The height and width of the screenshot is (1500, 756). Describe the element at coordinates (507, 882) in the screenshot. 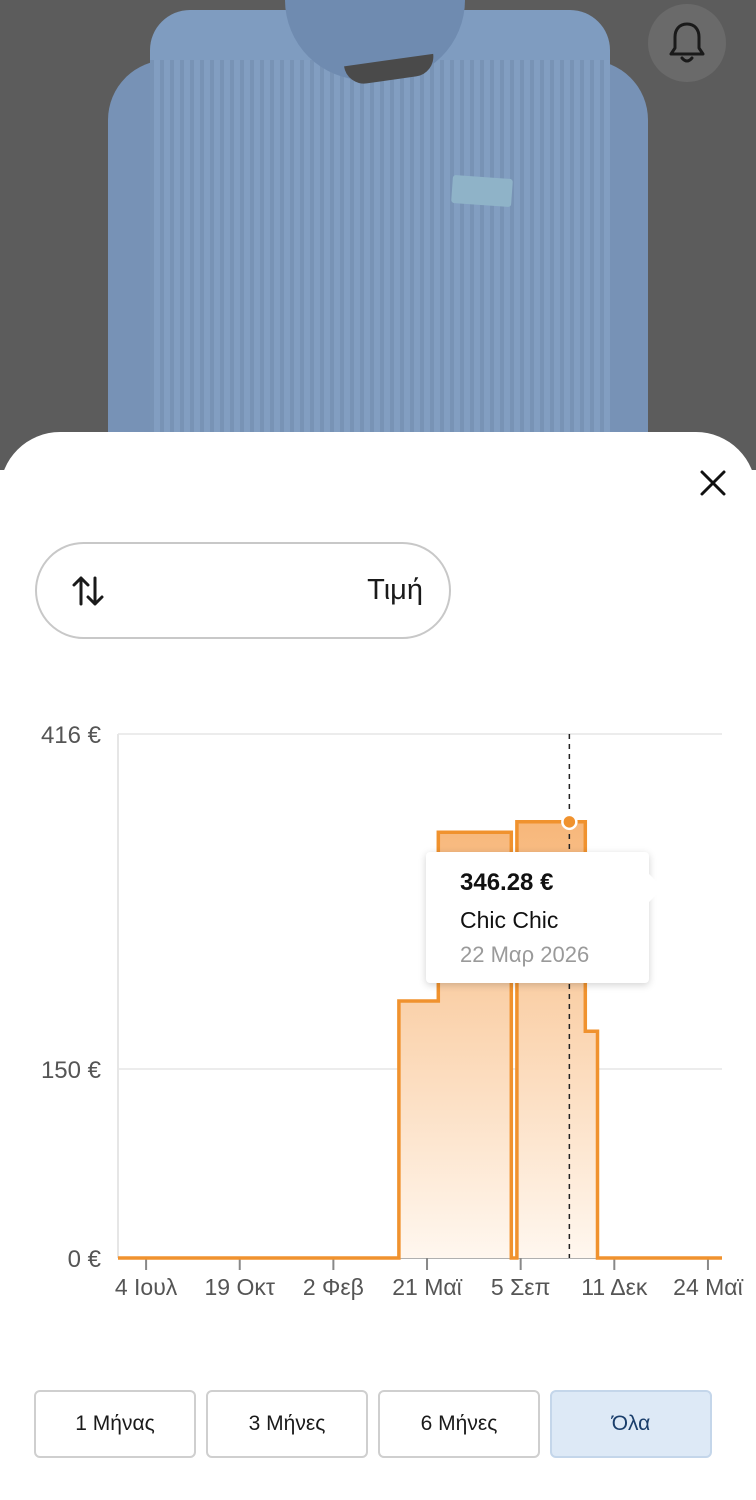

I see `tooltip-price: 346.28 €` at that location.